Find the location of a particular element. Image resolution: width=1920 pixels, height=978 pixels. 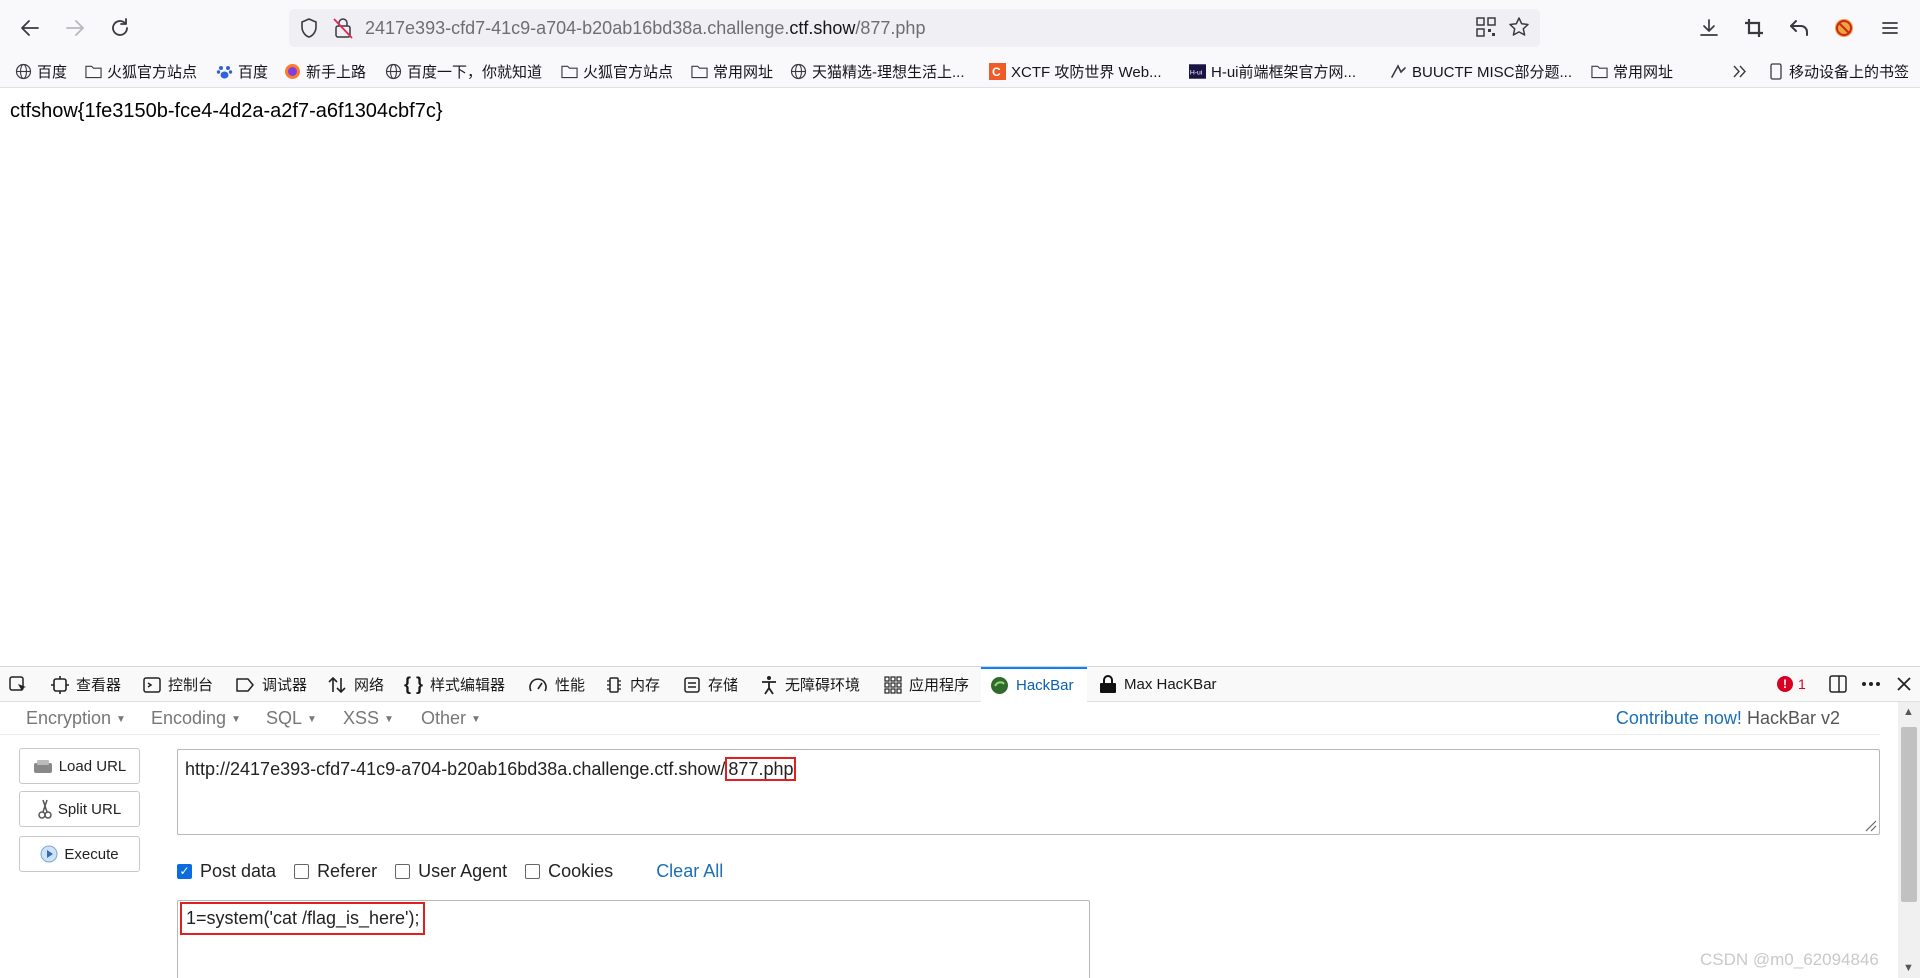

split-url-button: Split URL is located at coordinates (79, 809).